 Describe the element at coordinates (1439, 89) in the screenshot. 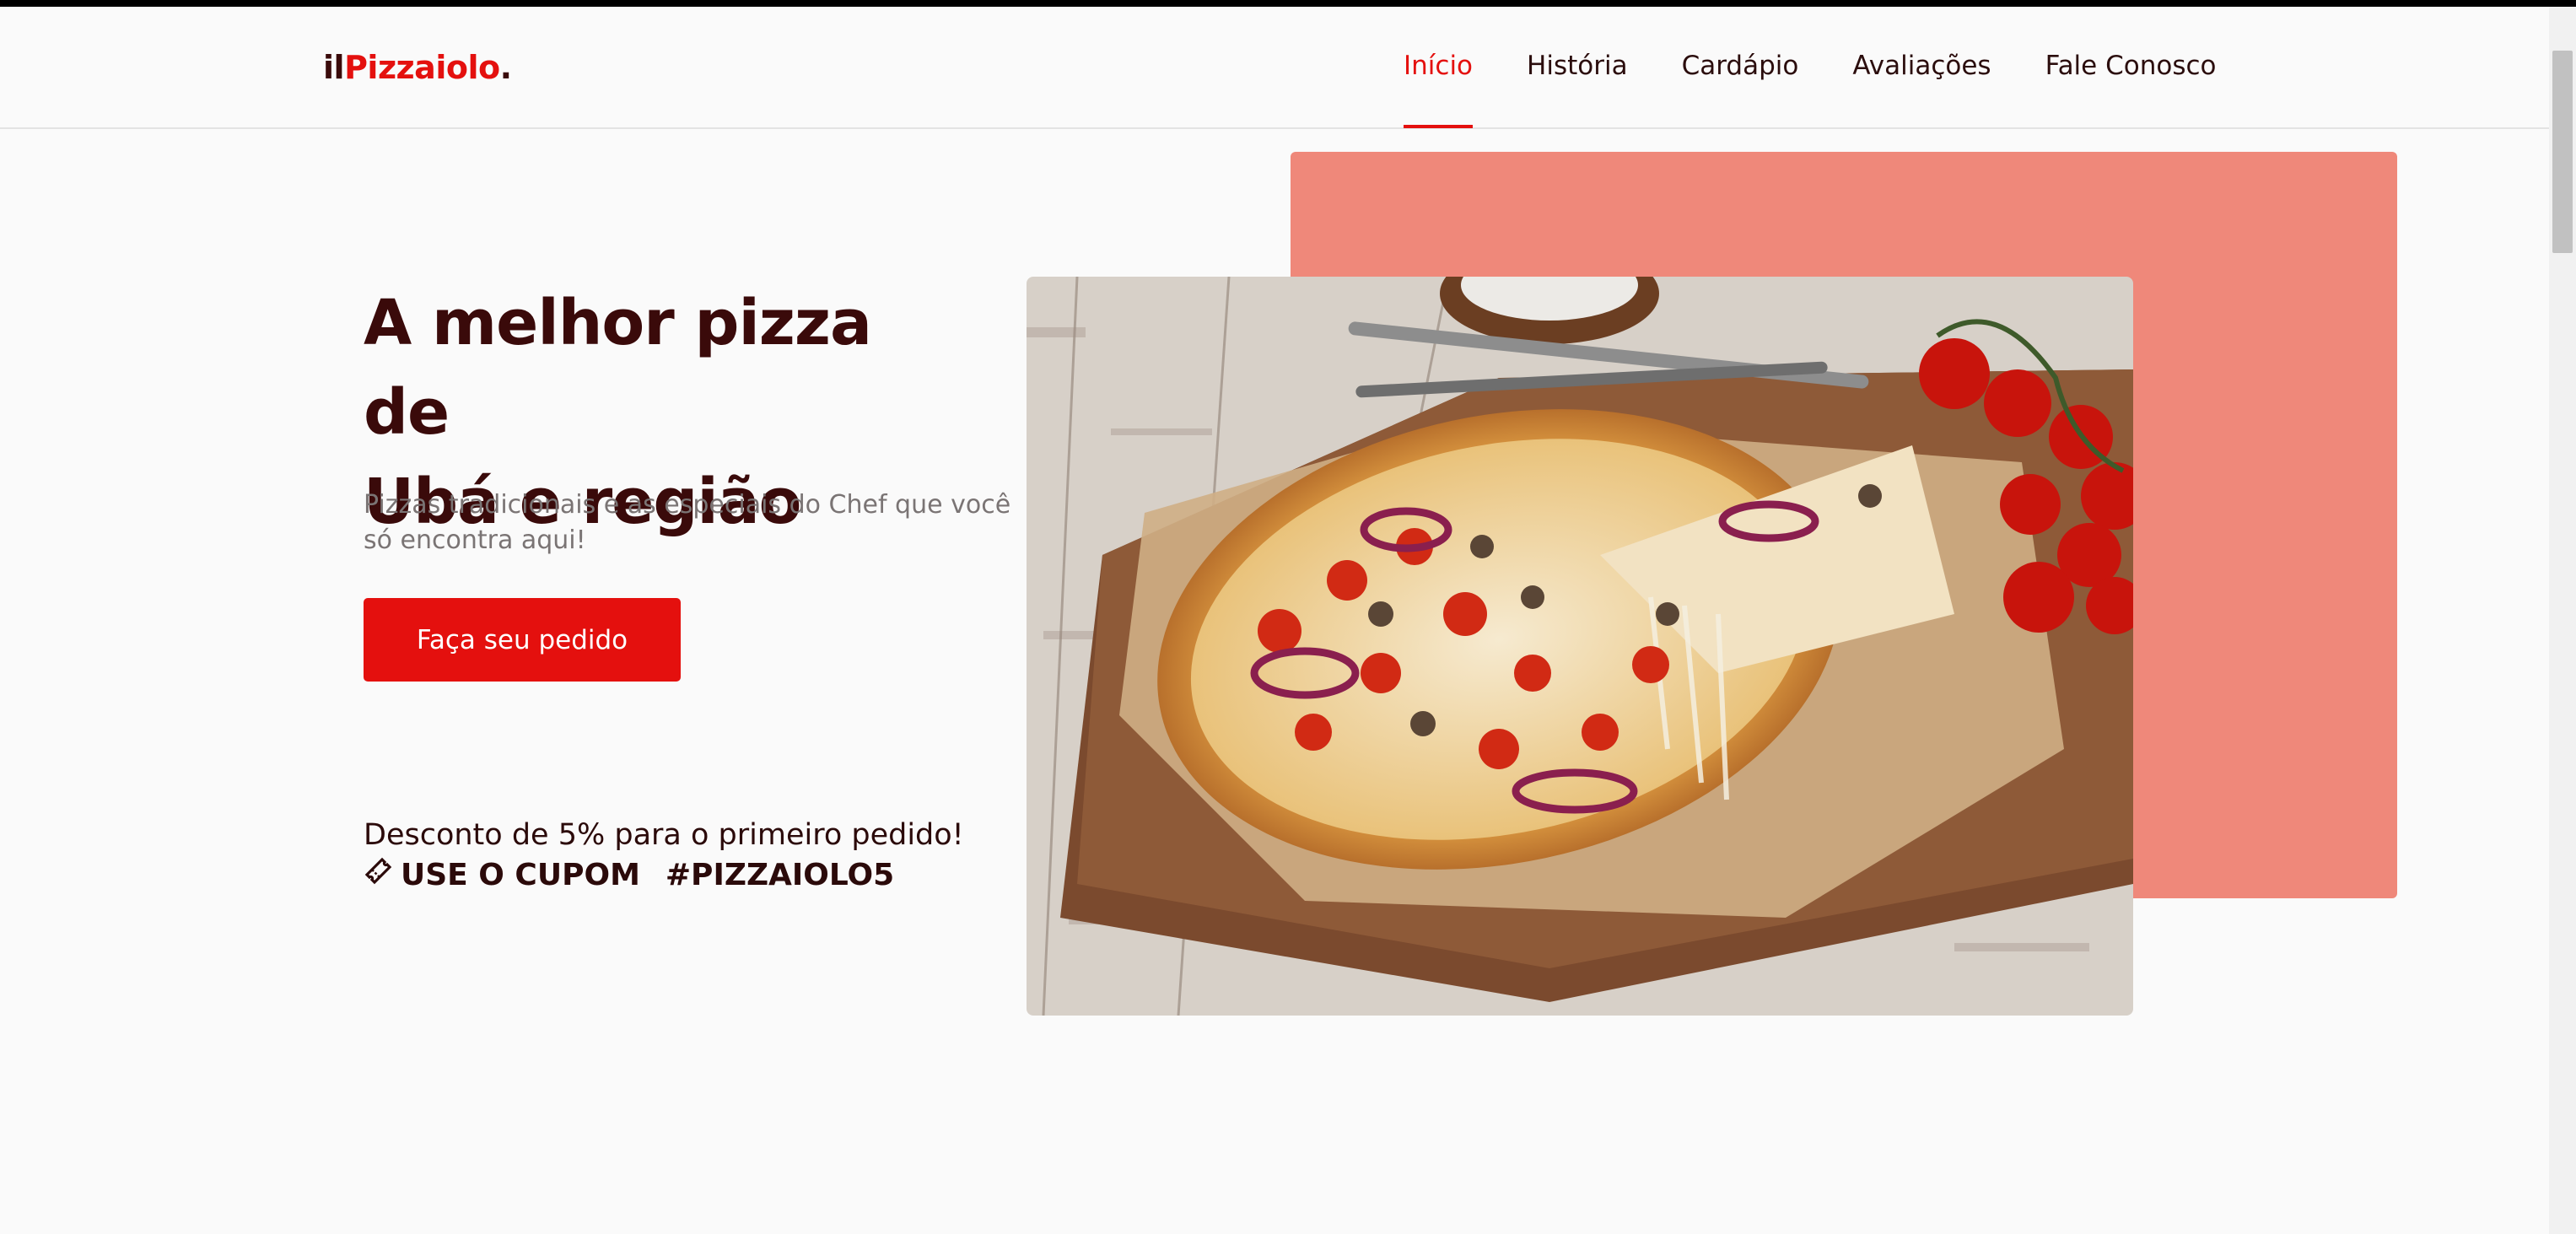

I see `nav-item-inicio: Início` at that location.